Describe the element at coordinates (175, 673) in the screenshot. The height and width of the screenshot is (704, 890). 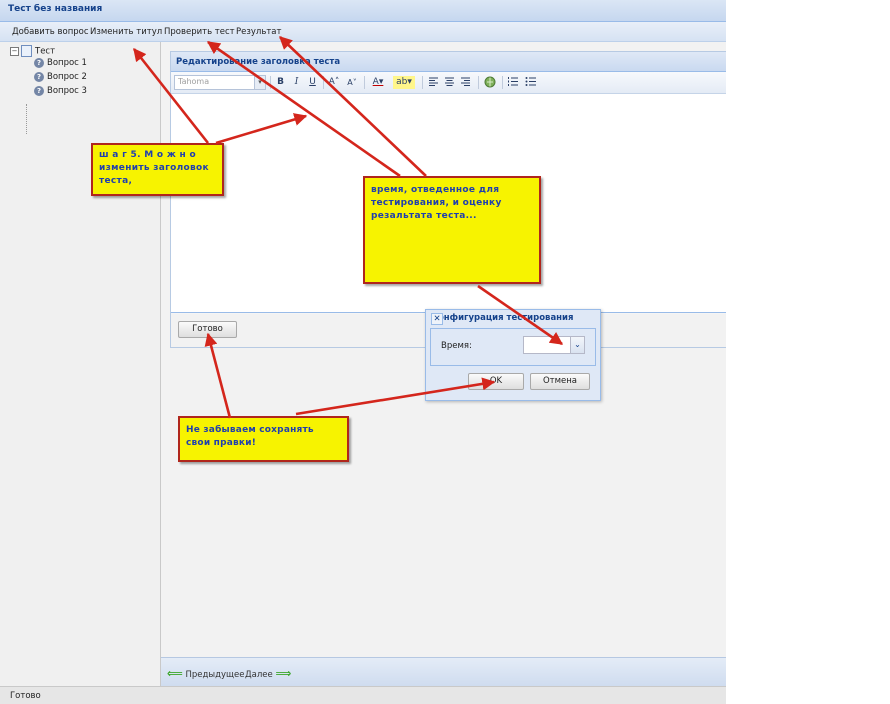
I see `arrow-left-icon: ⟸` at that location.